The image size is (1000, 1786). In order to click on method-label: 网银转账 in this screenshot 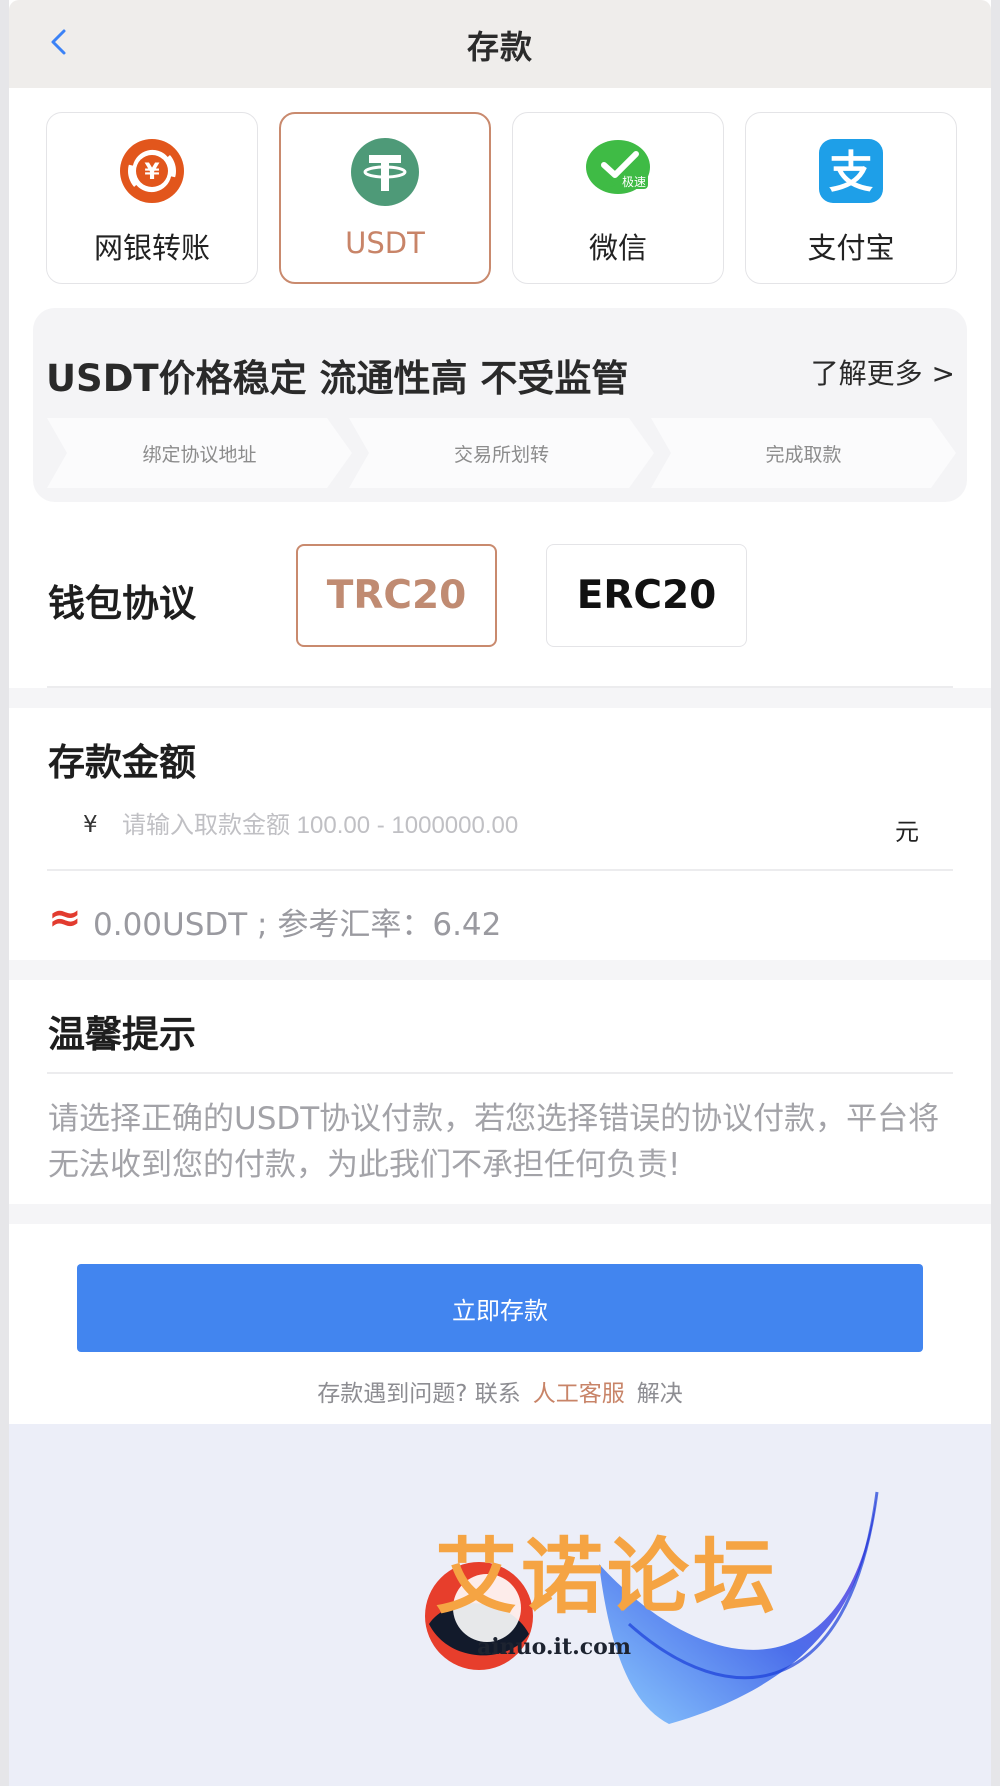, I will do `click(151, 248)`.